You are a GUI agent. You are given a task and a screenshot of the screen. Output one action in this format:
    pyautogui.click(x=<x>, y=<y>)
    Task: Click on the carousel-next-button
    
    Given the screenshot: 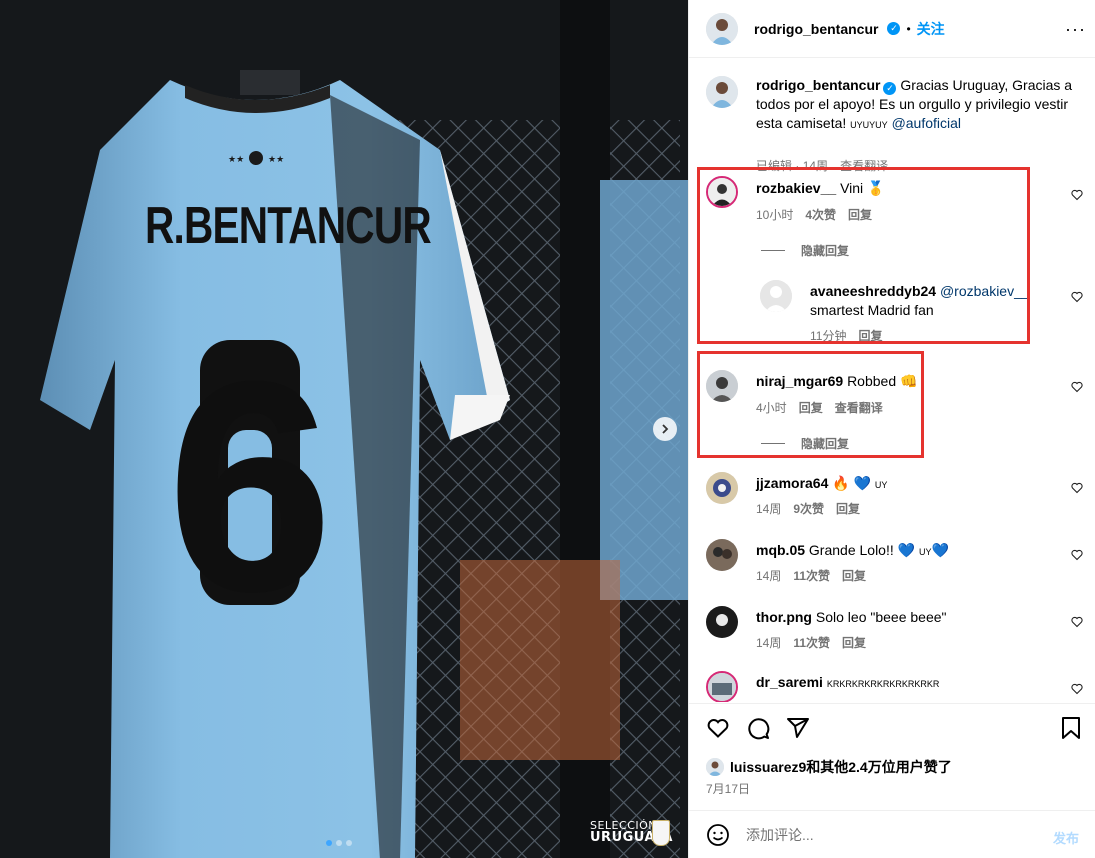 What is the action you would take?
    pyautogui.click(x=665, y=429)
    